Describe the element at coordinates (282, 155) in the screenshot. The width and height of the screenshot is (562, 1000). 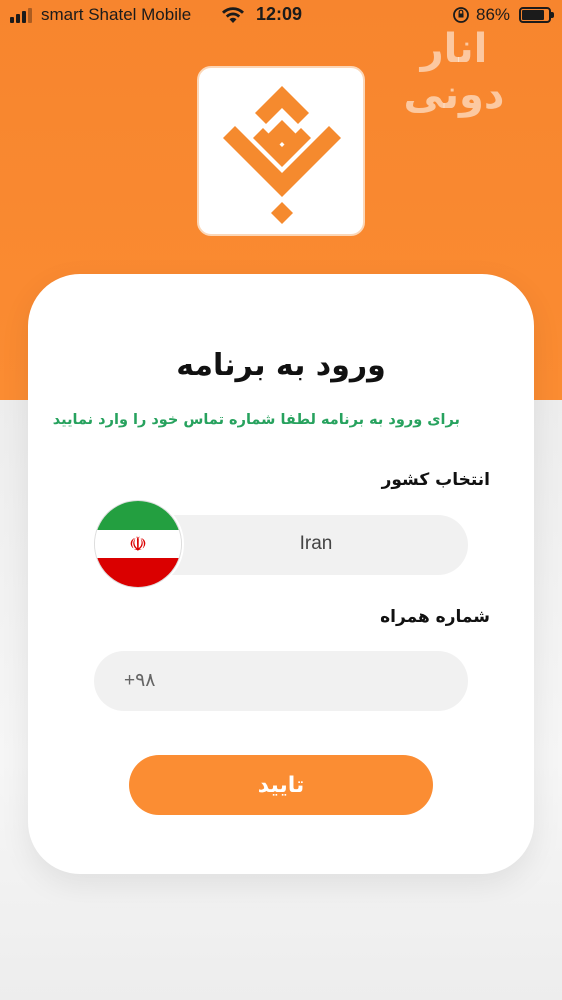
I see `app-logo-icon` at that location.